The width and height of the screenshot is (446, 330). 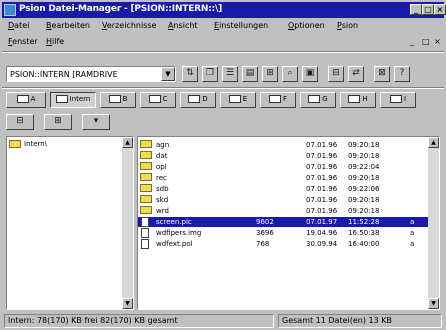 I want to click on menu-fenster: Fenster, so click(x=23, y=41).